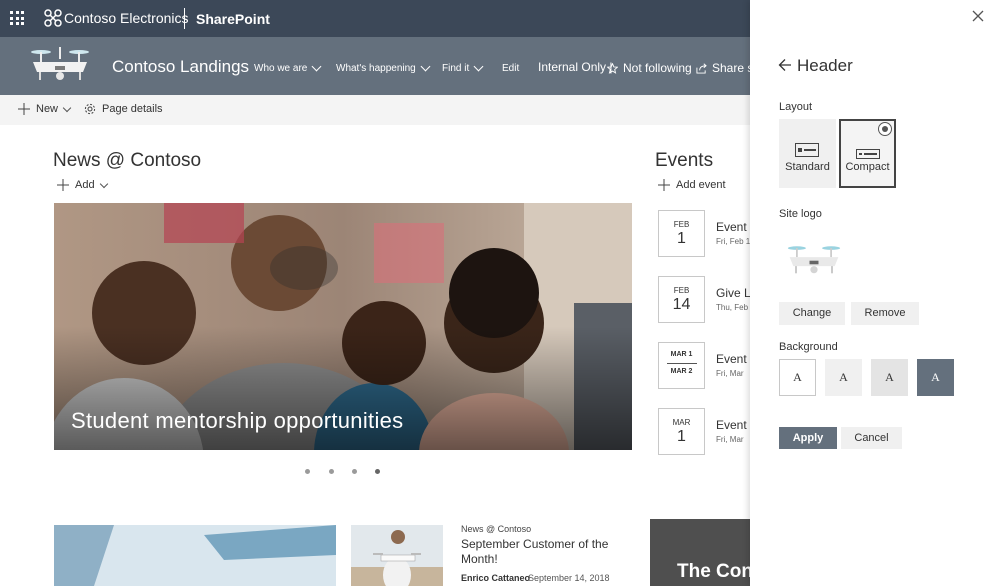 This screenshot has height=586, width=999. I want to click on date-range-divider, so click(681, 363).